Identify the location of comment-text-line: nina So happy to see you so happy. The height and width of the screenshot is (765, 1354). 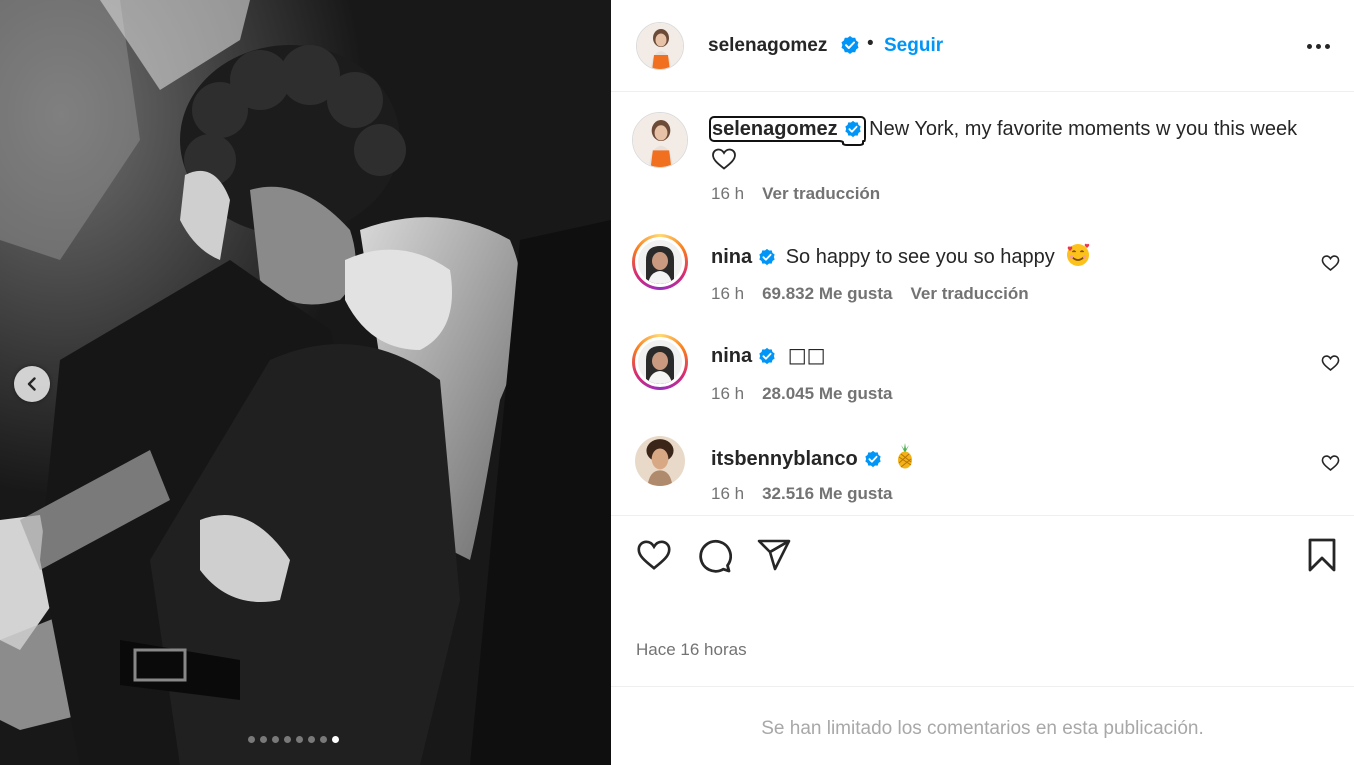
(900, 258).